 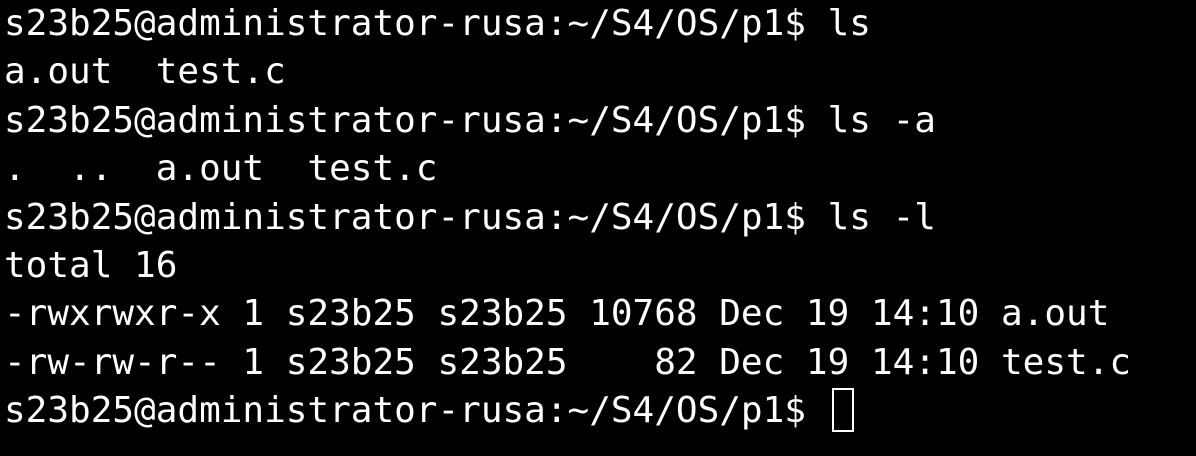 I want to click on command-output: total 16, so click(x=91, y=265).